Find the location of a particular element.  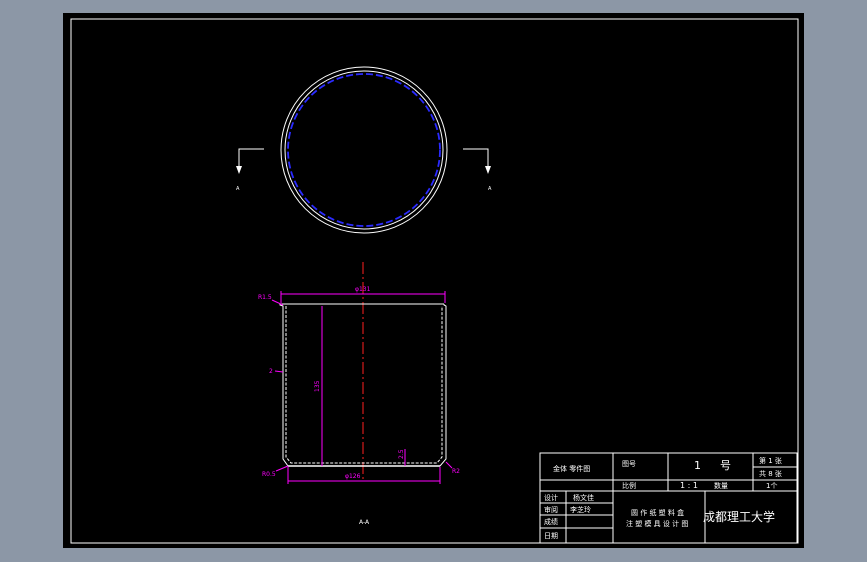

review-label: 审阅 is located at coordinates (551, 509).